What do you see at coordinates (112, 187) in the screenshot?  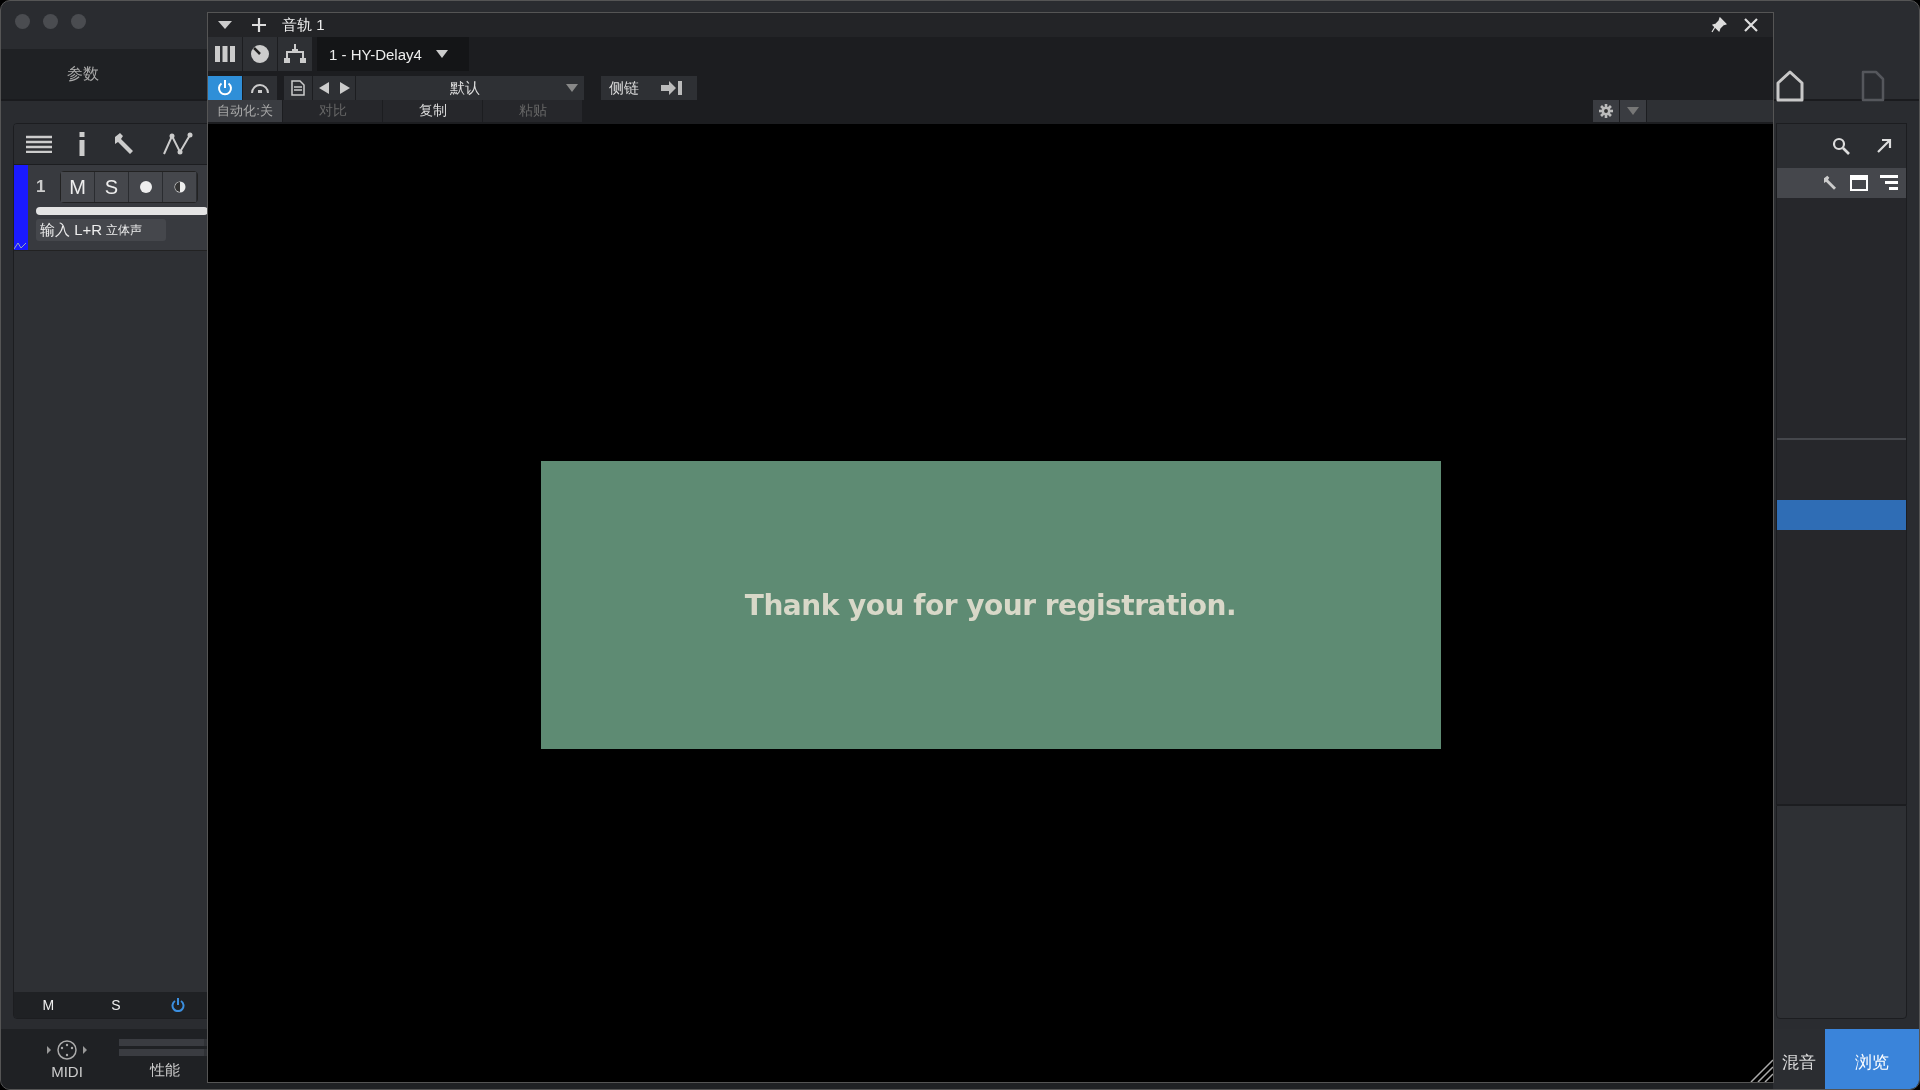 I see `solo-button: S` at bounding box center [112, 187].